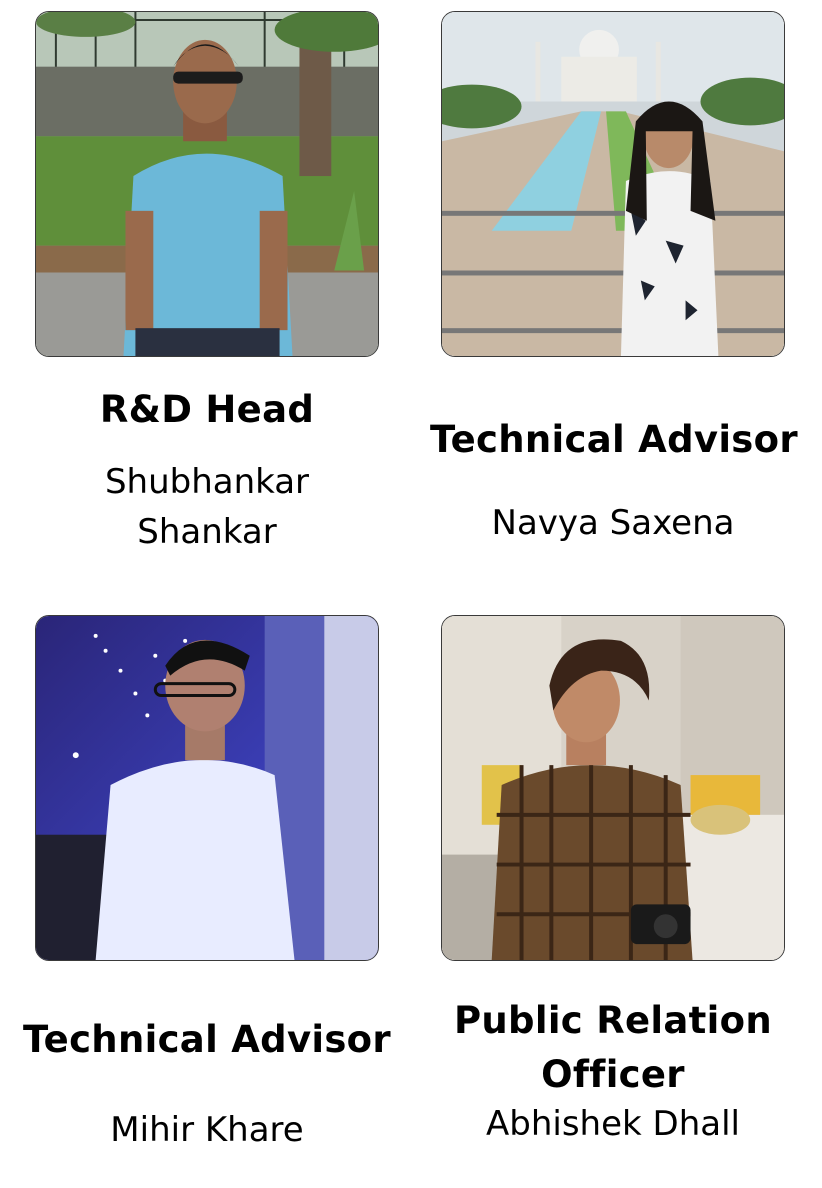  I want to click on team-member-name: Navya Saxena, so click(613, 523).